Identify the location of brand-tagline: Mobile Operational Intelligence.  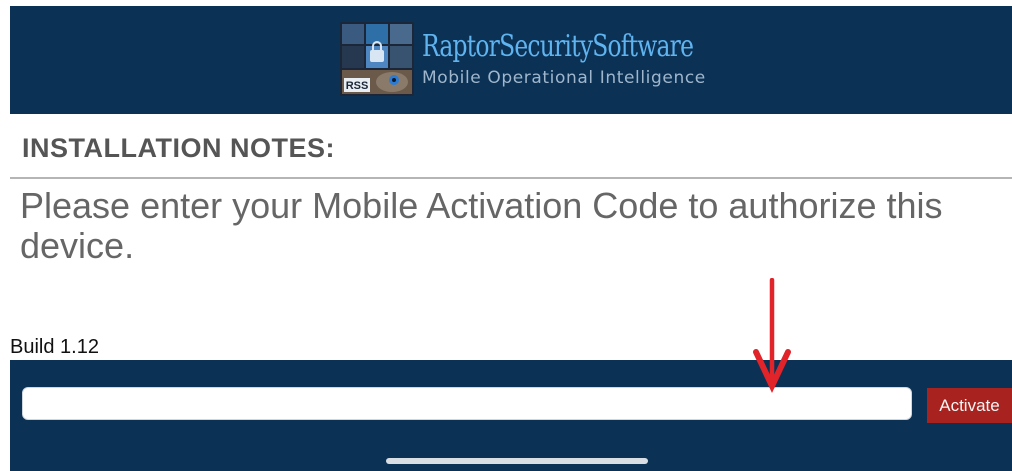
(564, 78).